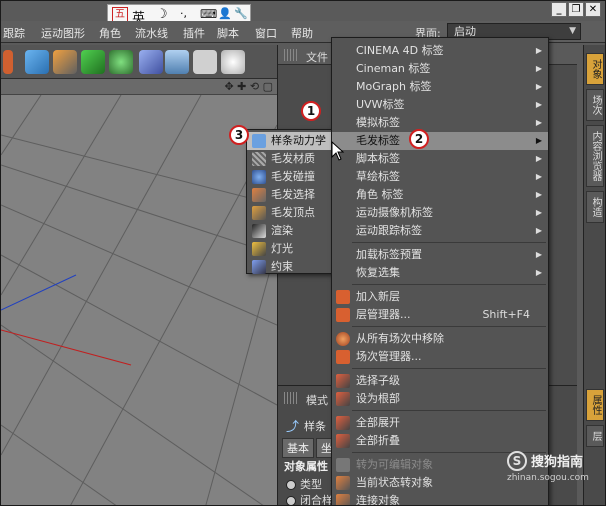 Image resolution: width=606 pixels, height=506 pixels. What do you see at coordinates (440, 141) in the screenshot?
I see `menu-hair-tags: 毛发标签 ▶` at bounding box center [440, 141].